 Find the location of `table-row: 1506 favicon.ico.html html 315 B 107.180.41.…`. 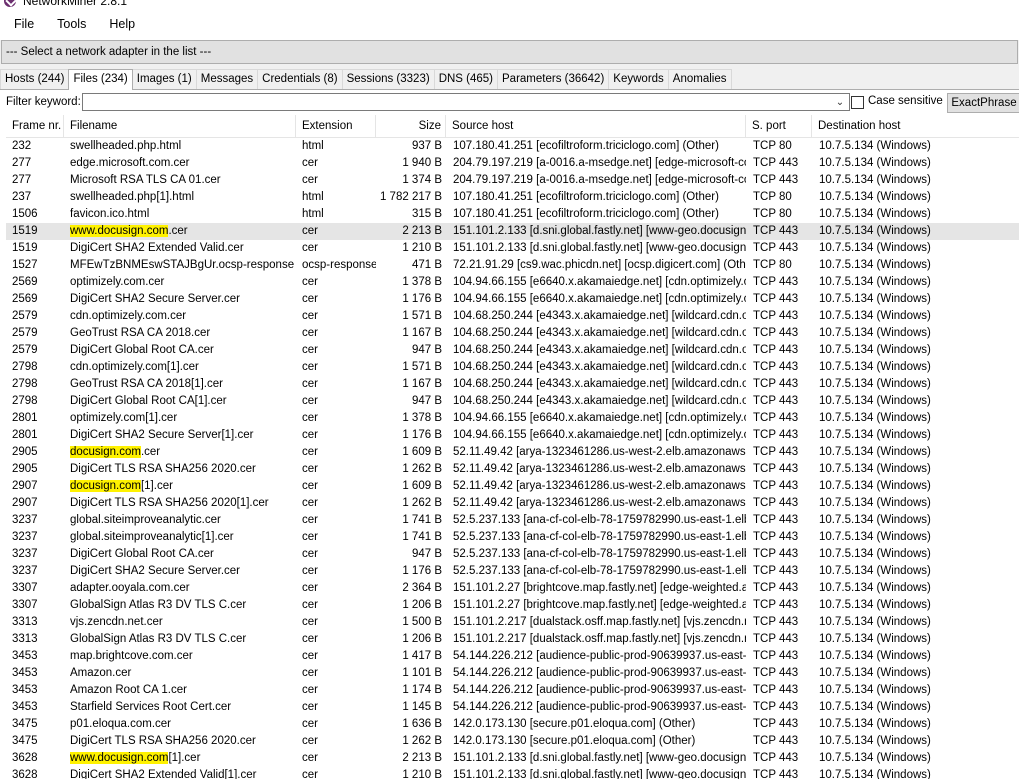

table-row: 1506 favicon.ico.html html 315 B 107.180.41.… is located at coordinates (512, 214).